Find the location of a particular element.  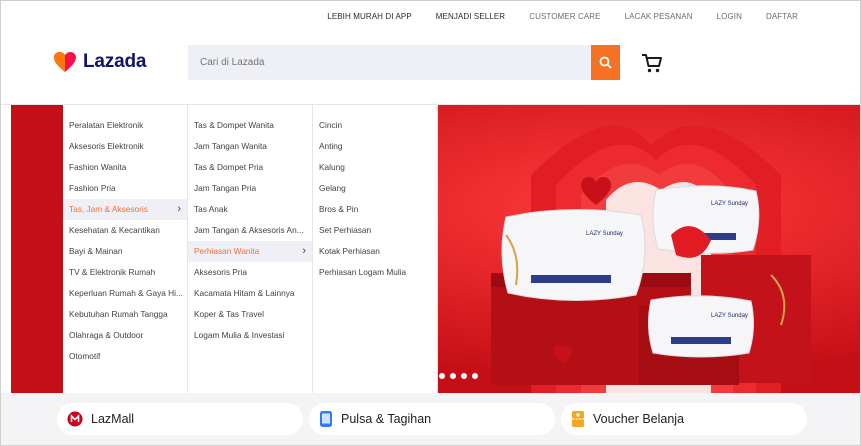

subcategory-item: Jam Tangan Pria is located at coordinates (250, 188).